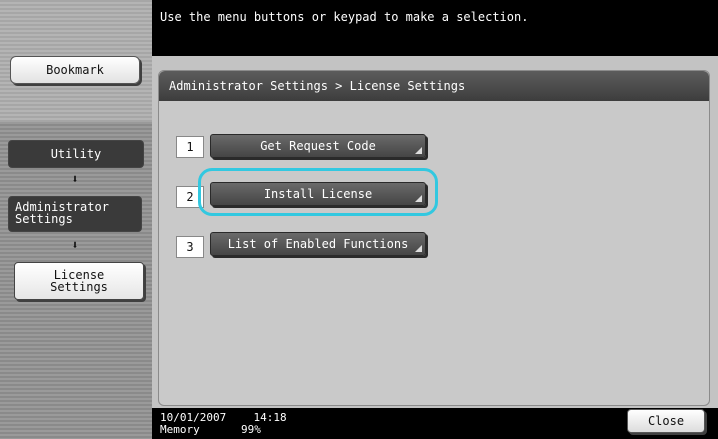 This screenshot has height=439, width=718. What do you see at coordinates (180, 429) in the screenshot?
I see `memory-label: Memory` at bounding box center [180, 429].